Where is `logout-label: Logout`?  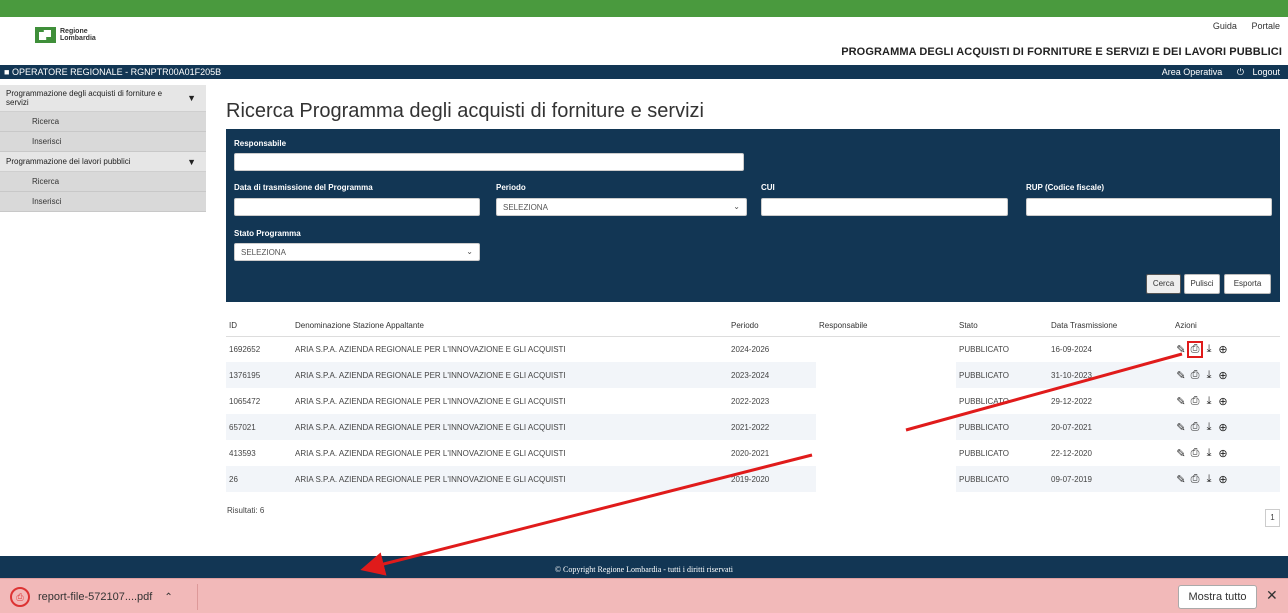
logout-label: Logout is located at coordinates (1266, 72).